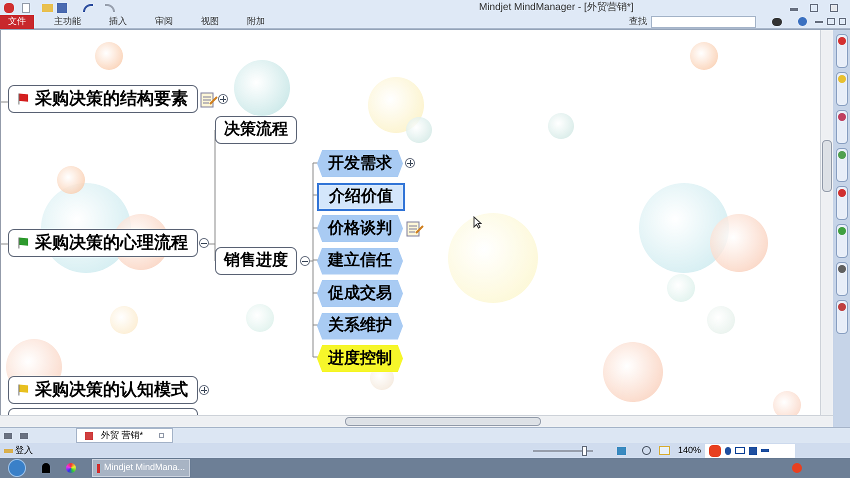  What do you see at coordinates (164, 21) in the screenshot?
I see `ribbon-tab: 审阅` at bounding box center [164, 21].